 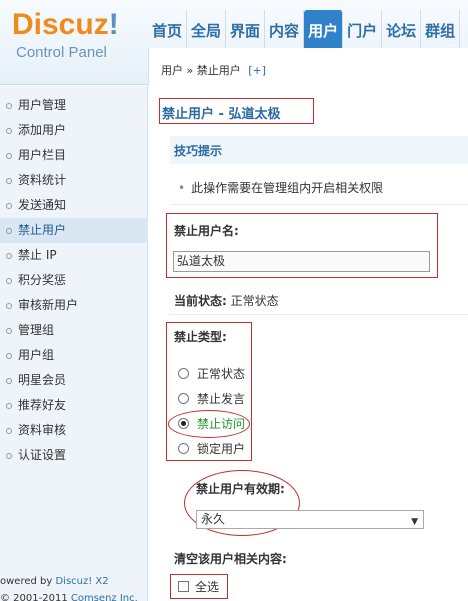 I want to click on top-nav: 首页 全局 界面 内容 用户 门户 论坛 群组, so click(x=304, y=29).